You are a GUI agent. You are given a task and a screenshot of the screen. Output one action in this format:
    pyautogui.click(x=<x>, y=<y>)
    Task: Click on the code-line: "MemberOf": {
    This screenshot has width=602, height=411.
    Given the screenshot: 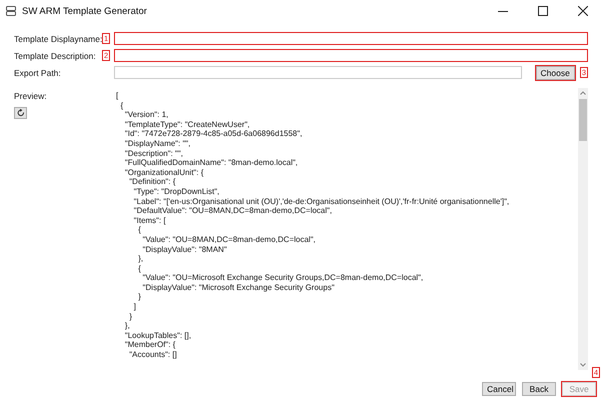 What is the action you would take?
    pyautogui.click(x=150, y=345)
    